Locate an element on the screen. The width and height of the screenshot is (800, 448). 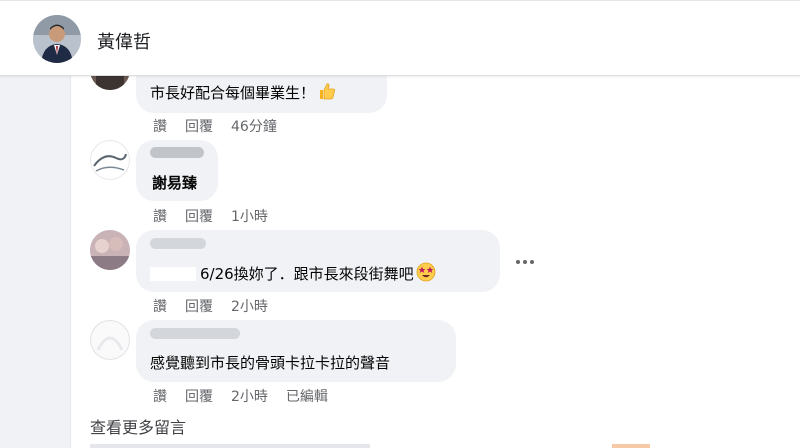
comment-actions: 讚回覆 1小時 is located at coordinates (210, 216).